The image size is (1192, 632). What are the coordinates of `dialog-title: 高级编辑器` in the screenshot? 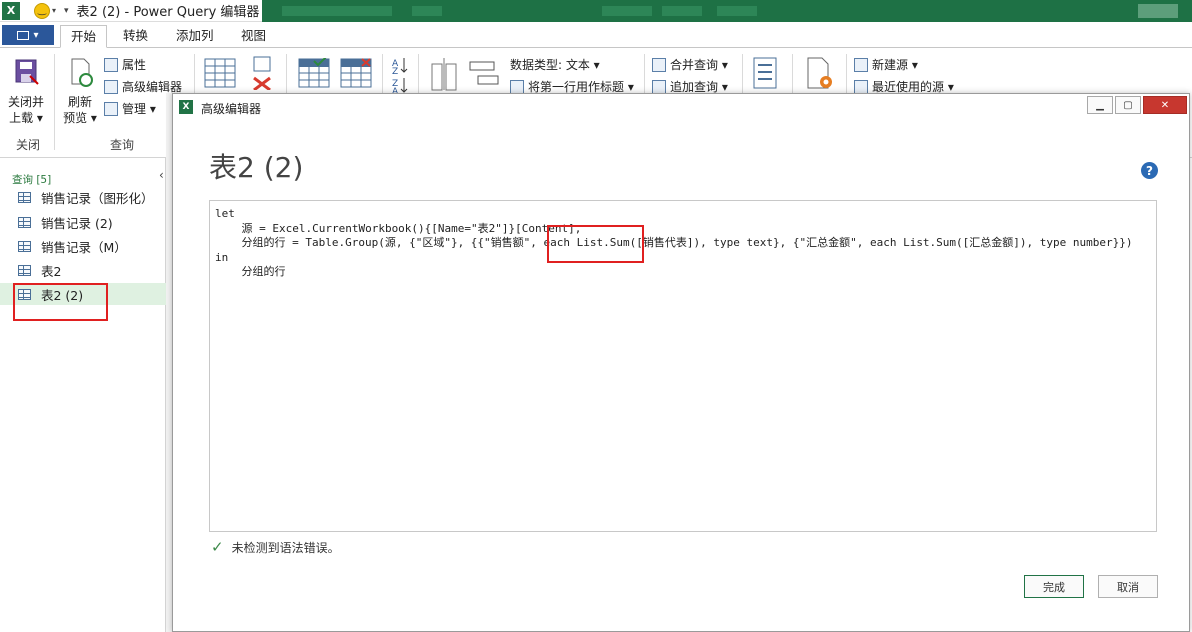 It's located at (231, 109).